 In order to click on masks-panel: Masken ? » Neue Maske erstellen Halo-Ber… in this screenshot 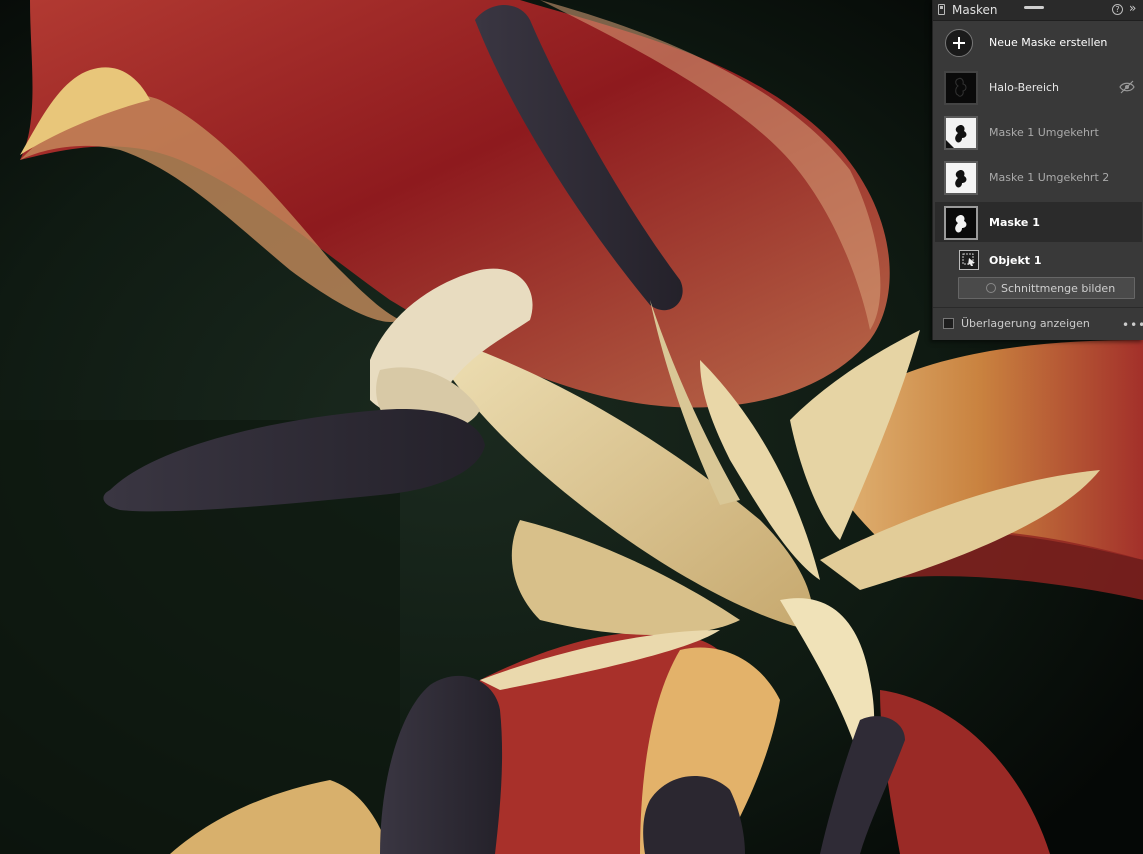, I will do `click(1037, 170)`.